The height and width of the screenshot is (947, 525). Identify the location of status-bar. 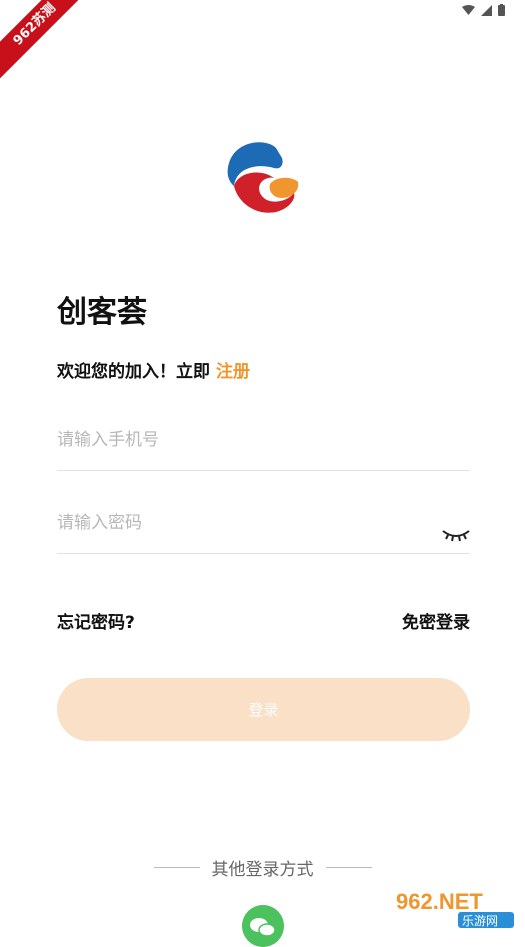
(262, 11).